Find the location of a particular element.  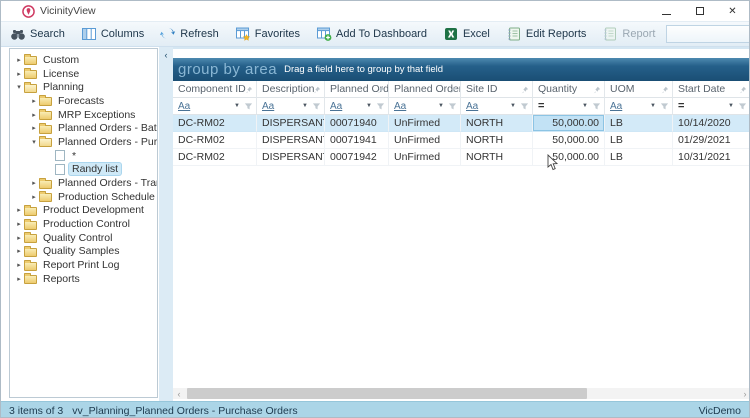

filter-cell-uom: Aa ▼ is located at coordinates (639, 106).